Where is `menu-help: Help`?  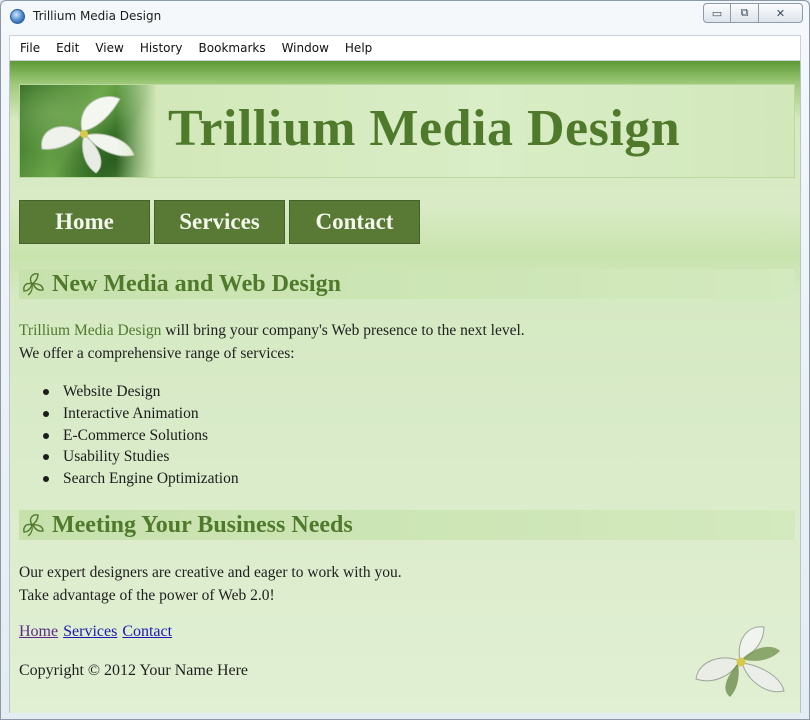 menu-help: Help is located at coordinates (358, 48).